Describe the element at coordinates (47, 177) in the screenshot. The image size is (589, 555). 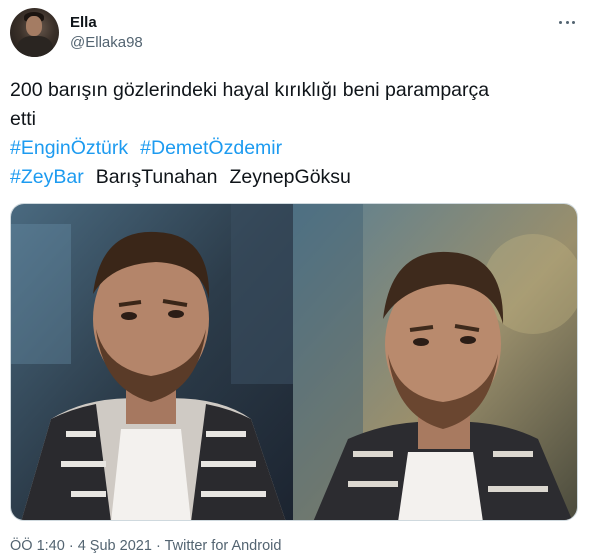
I see `hashtag-link: #ZeyBar` at that location.